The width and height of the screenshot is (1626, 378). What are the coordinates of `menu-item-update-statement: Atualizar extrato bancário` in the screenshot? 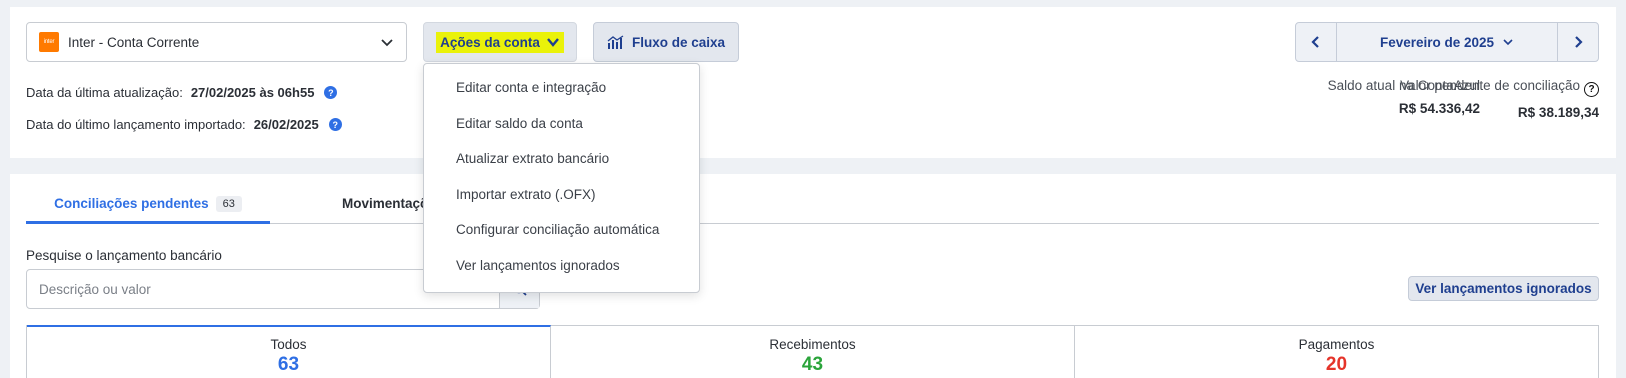 It's located at (561, 159).